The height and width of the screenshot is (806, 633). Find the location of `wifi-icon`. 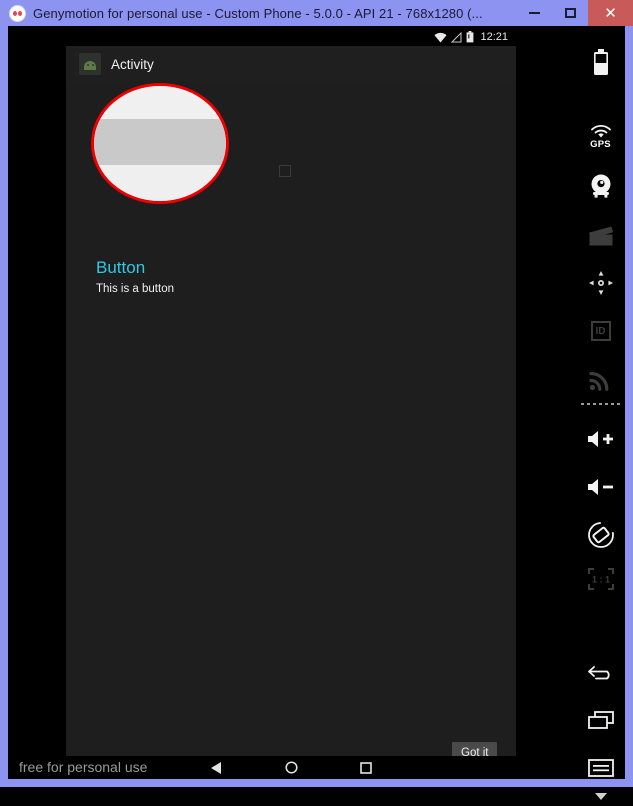

wifi-icon is located at coordinates (440, 37).